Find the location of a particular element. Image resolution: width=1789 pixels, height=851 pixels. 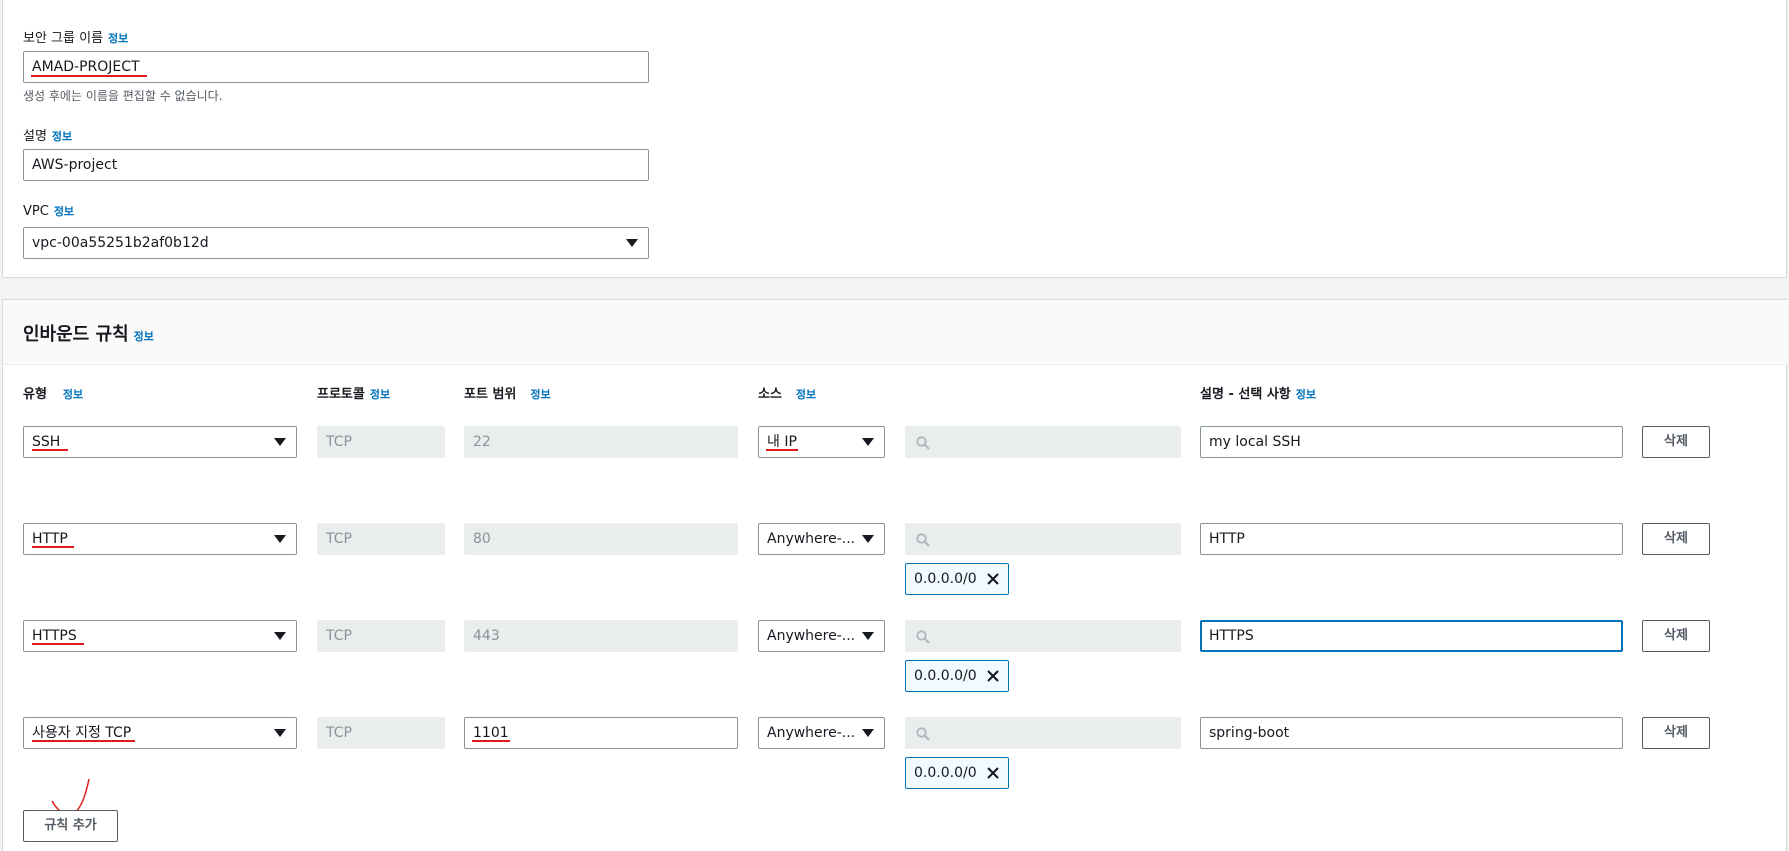

sg-name-label-text: 보안 그룹 이름 is located at coordinates (63, 38).